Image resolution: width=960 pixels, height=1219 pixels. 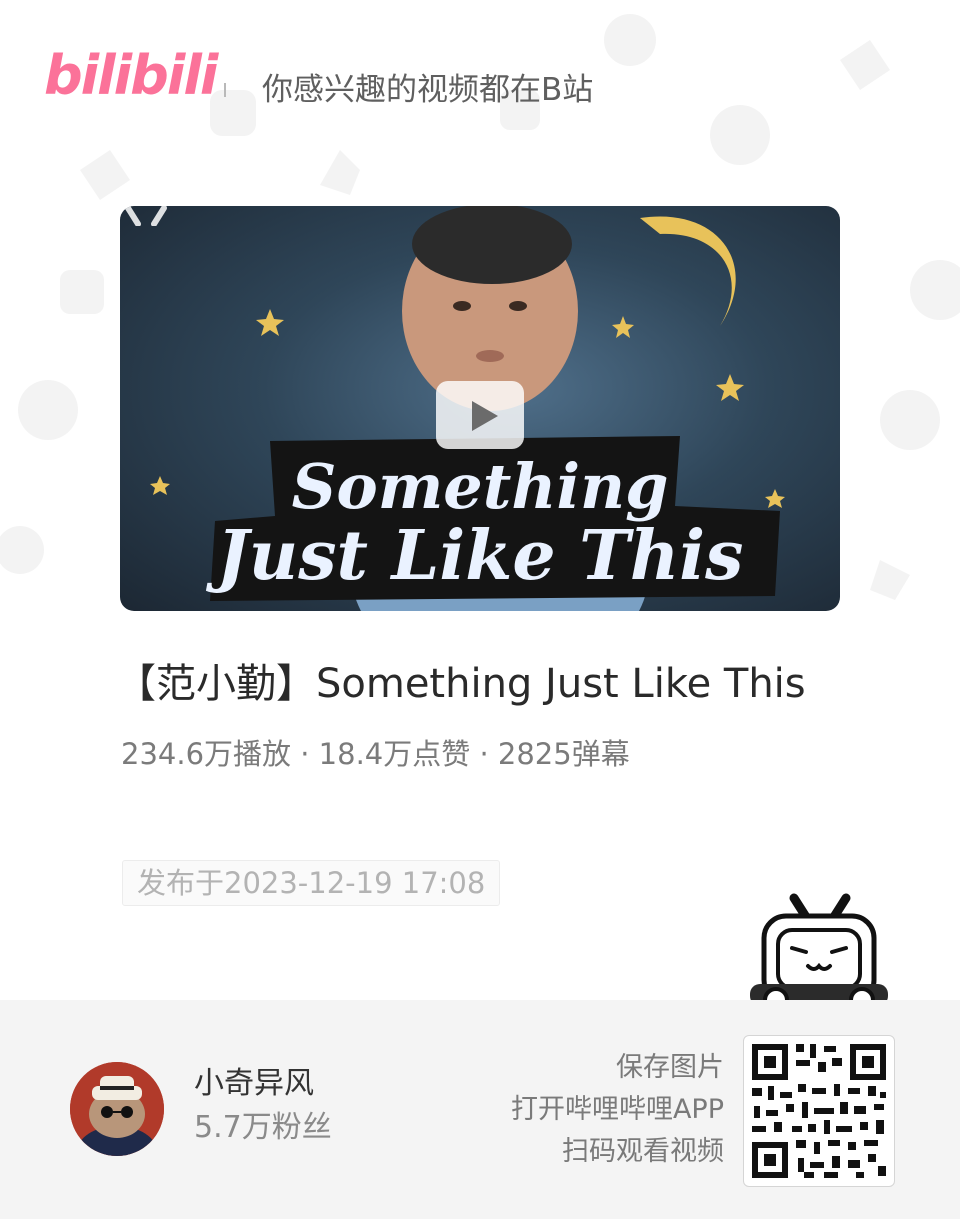 What do you see at coordinates (375, 754) in the screenshot?
I see `video-stats: 234.6万播放 · 18.4万点赞 · 2825弹幕` at bounding box center [375, 754].